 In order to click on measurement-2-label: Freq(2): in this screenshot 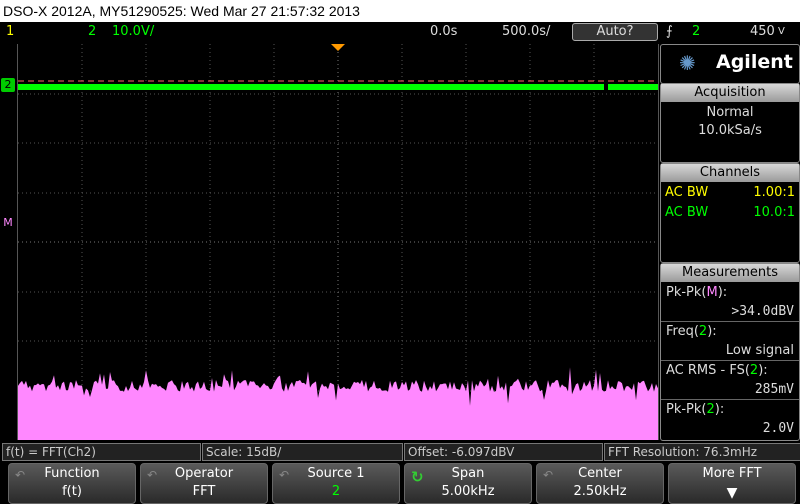, I will do `click(691, 331)`.